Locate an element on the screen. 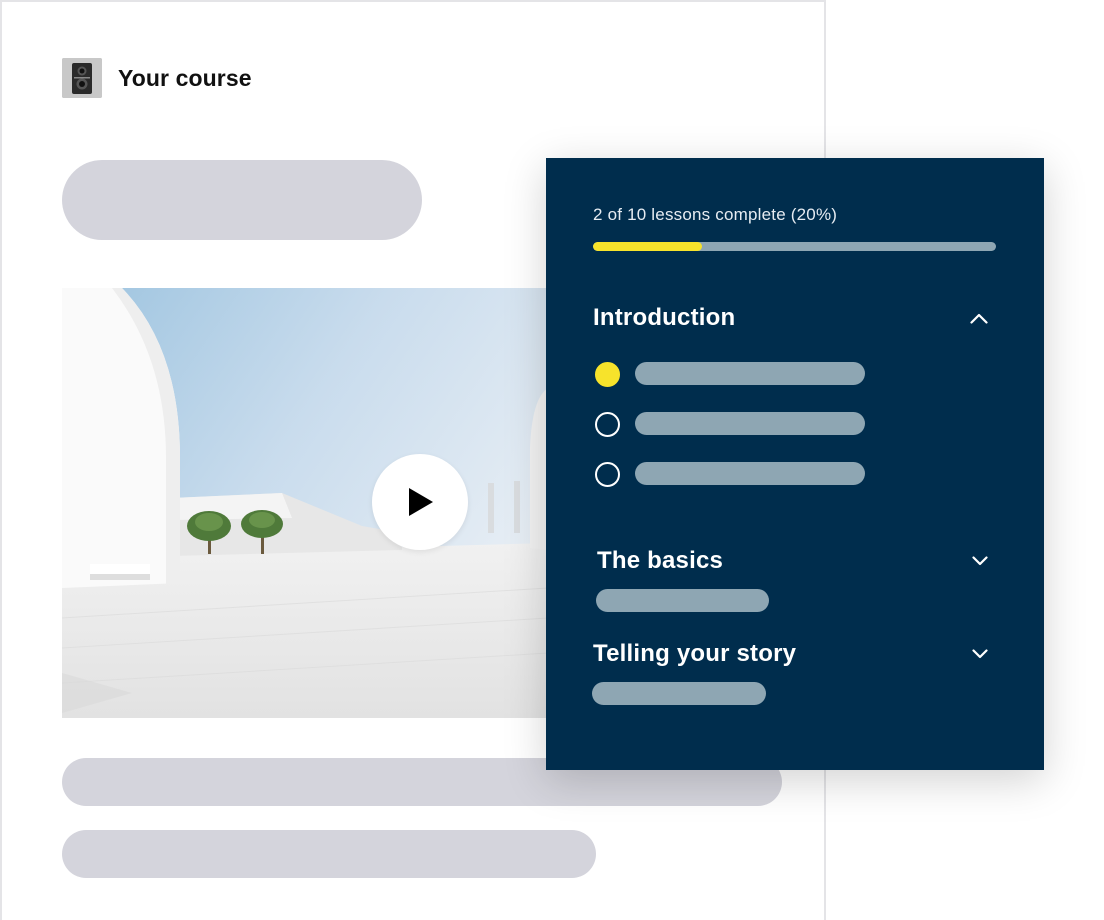  progress-bar-fill is located at coordinates (647, 246).